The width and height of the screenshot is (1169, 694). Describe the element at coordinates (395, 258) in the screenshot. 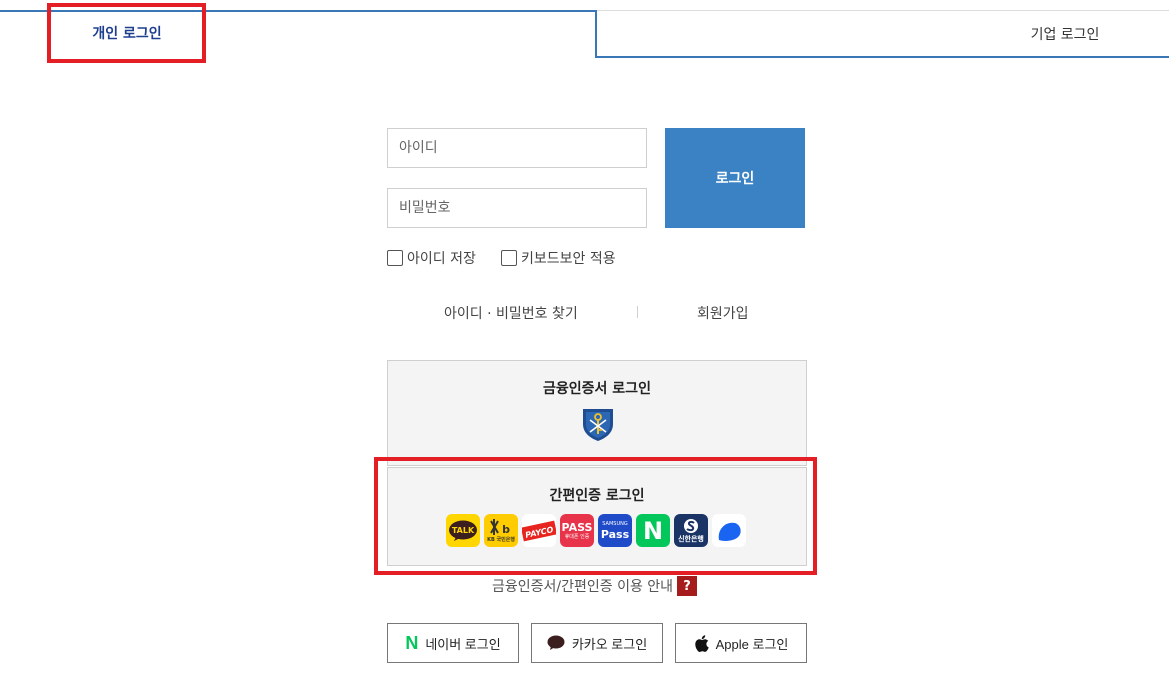

I see `save-id-checkbox-box` at that location.